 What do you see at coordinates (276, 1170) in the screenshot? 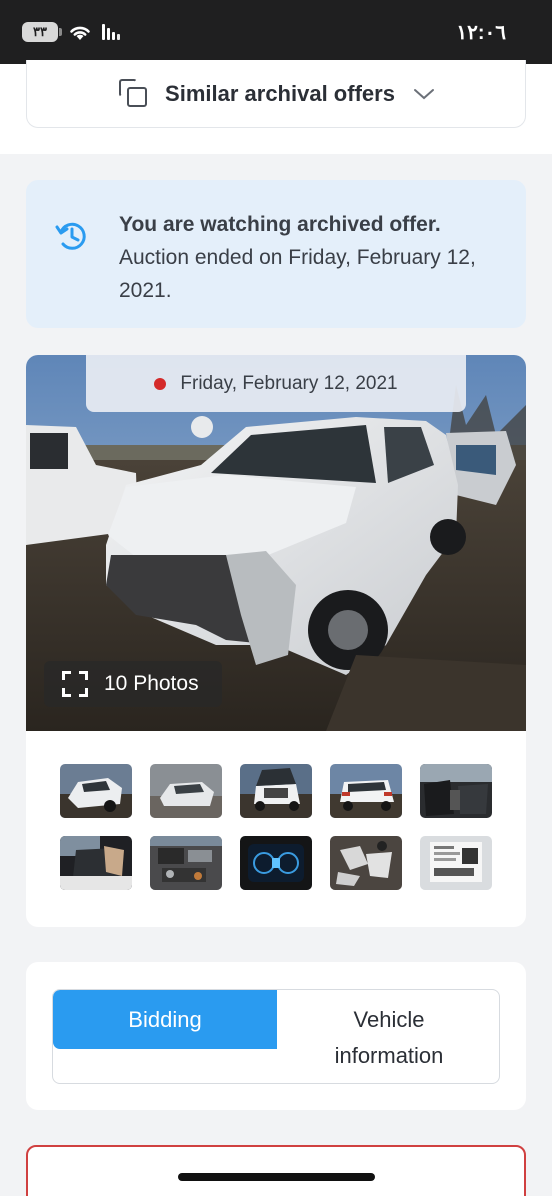
I see `alert-card` at bounding box center [276, 1170].